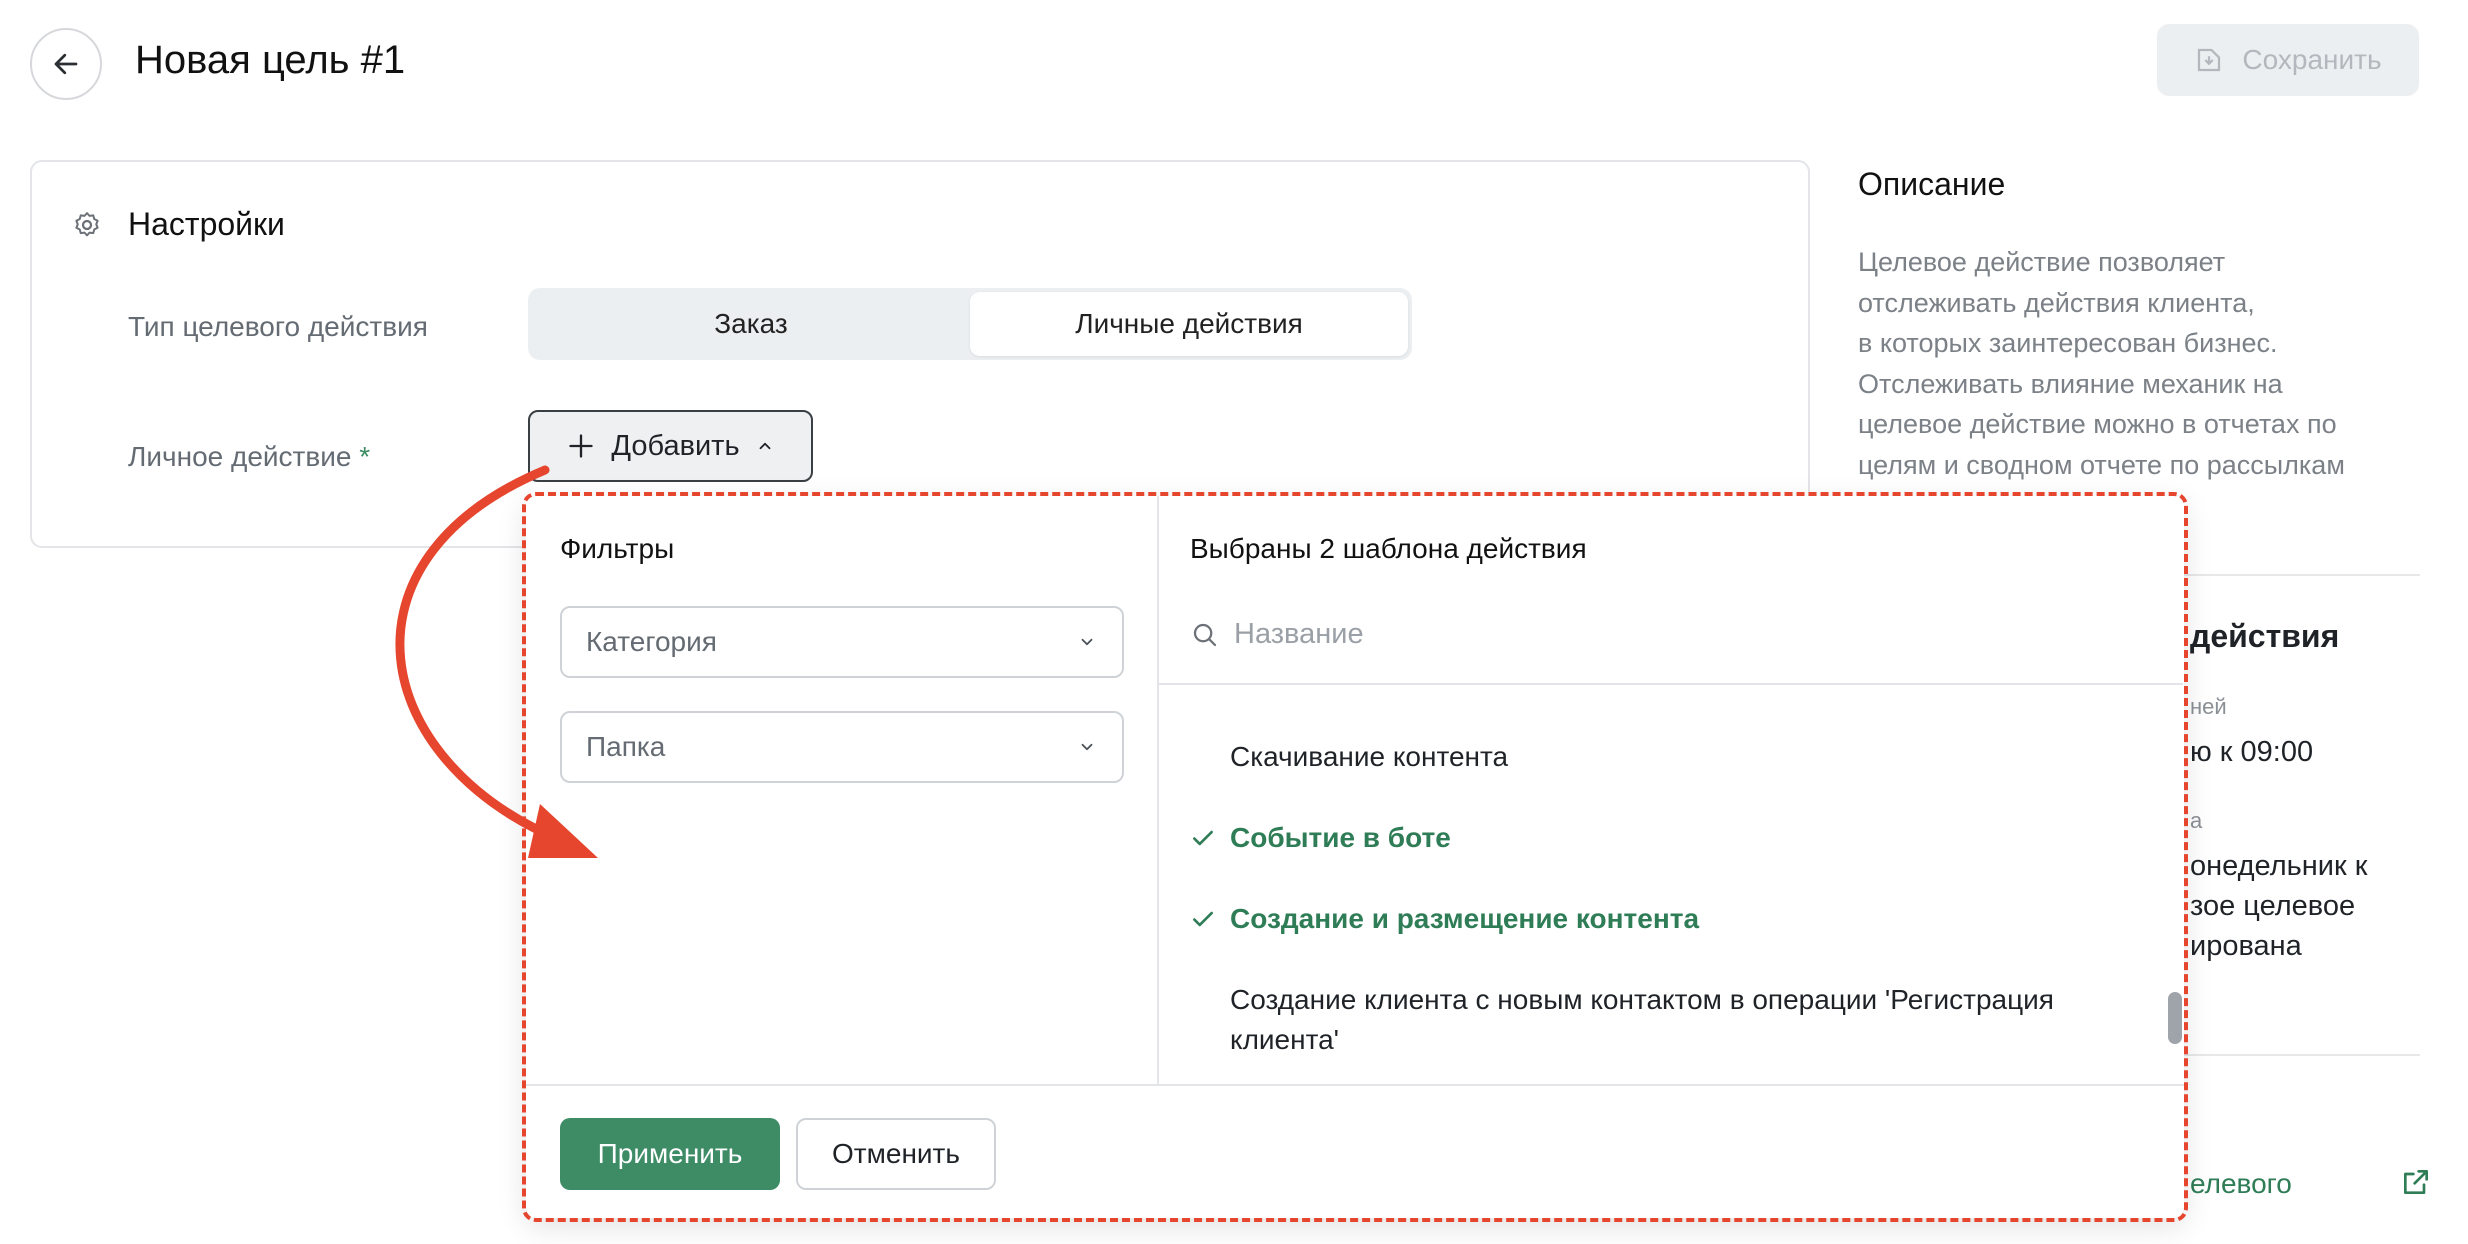 This screenshot has width=2468, height=1244. What do you see at coordinates (87, 223) in the screenshot?
I see `gear-icon` at bounding box center [87, 223].